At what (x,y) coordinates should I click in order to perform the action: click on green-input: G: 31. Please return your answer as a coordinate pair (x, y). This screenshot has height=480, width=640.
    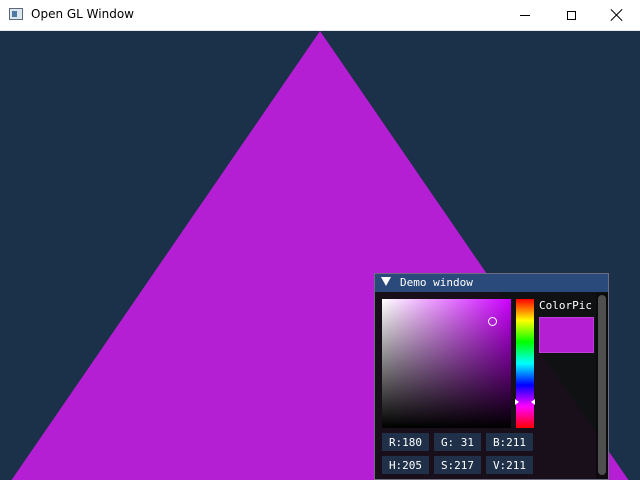
    Looking at the image, I should click on (457, 442).